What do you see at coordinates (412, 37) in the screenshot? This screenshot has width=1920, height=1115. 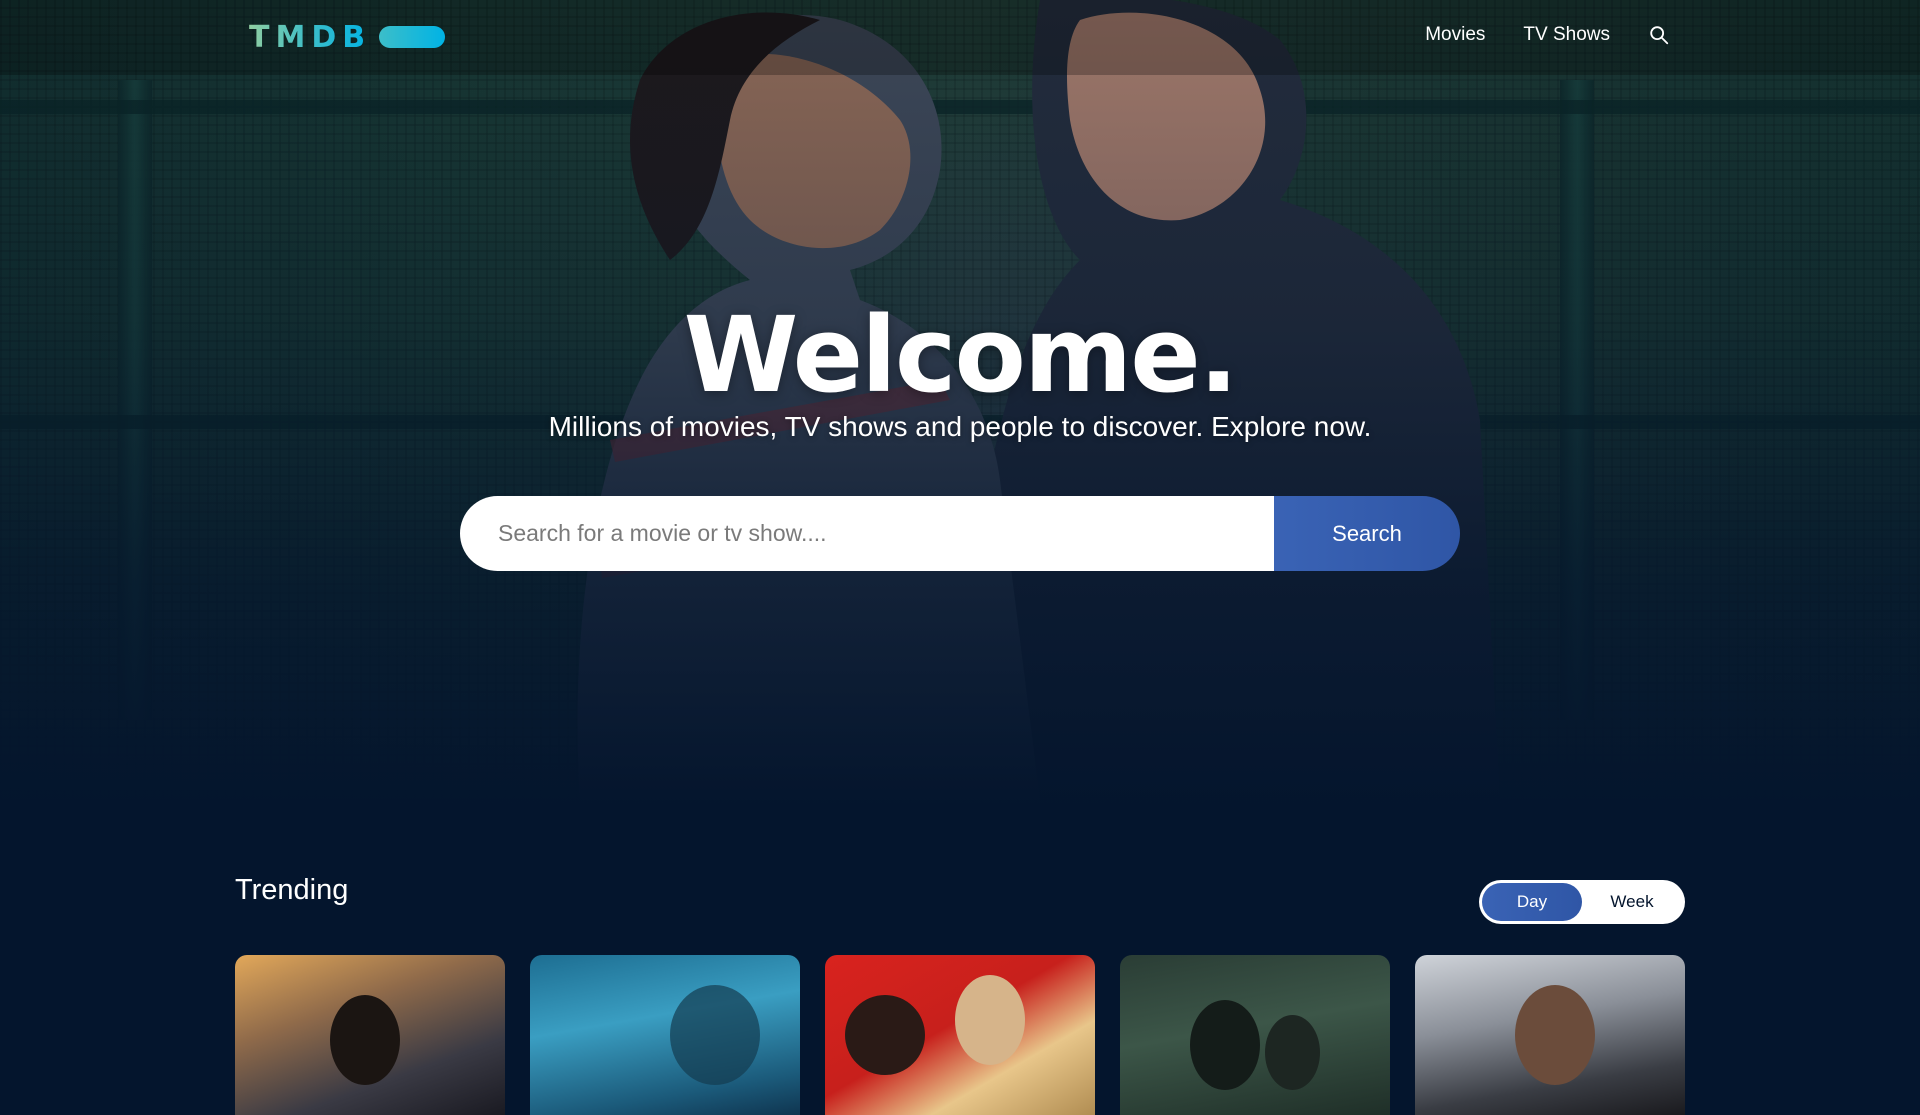 I see `logo-pill-shape` at bounding box center [412, 37].